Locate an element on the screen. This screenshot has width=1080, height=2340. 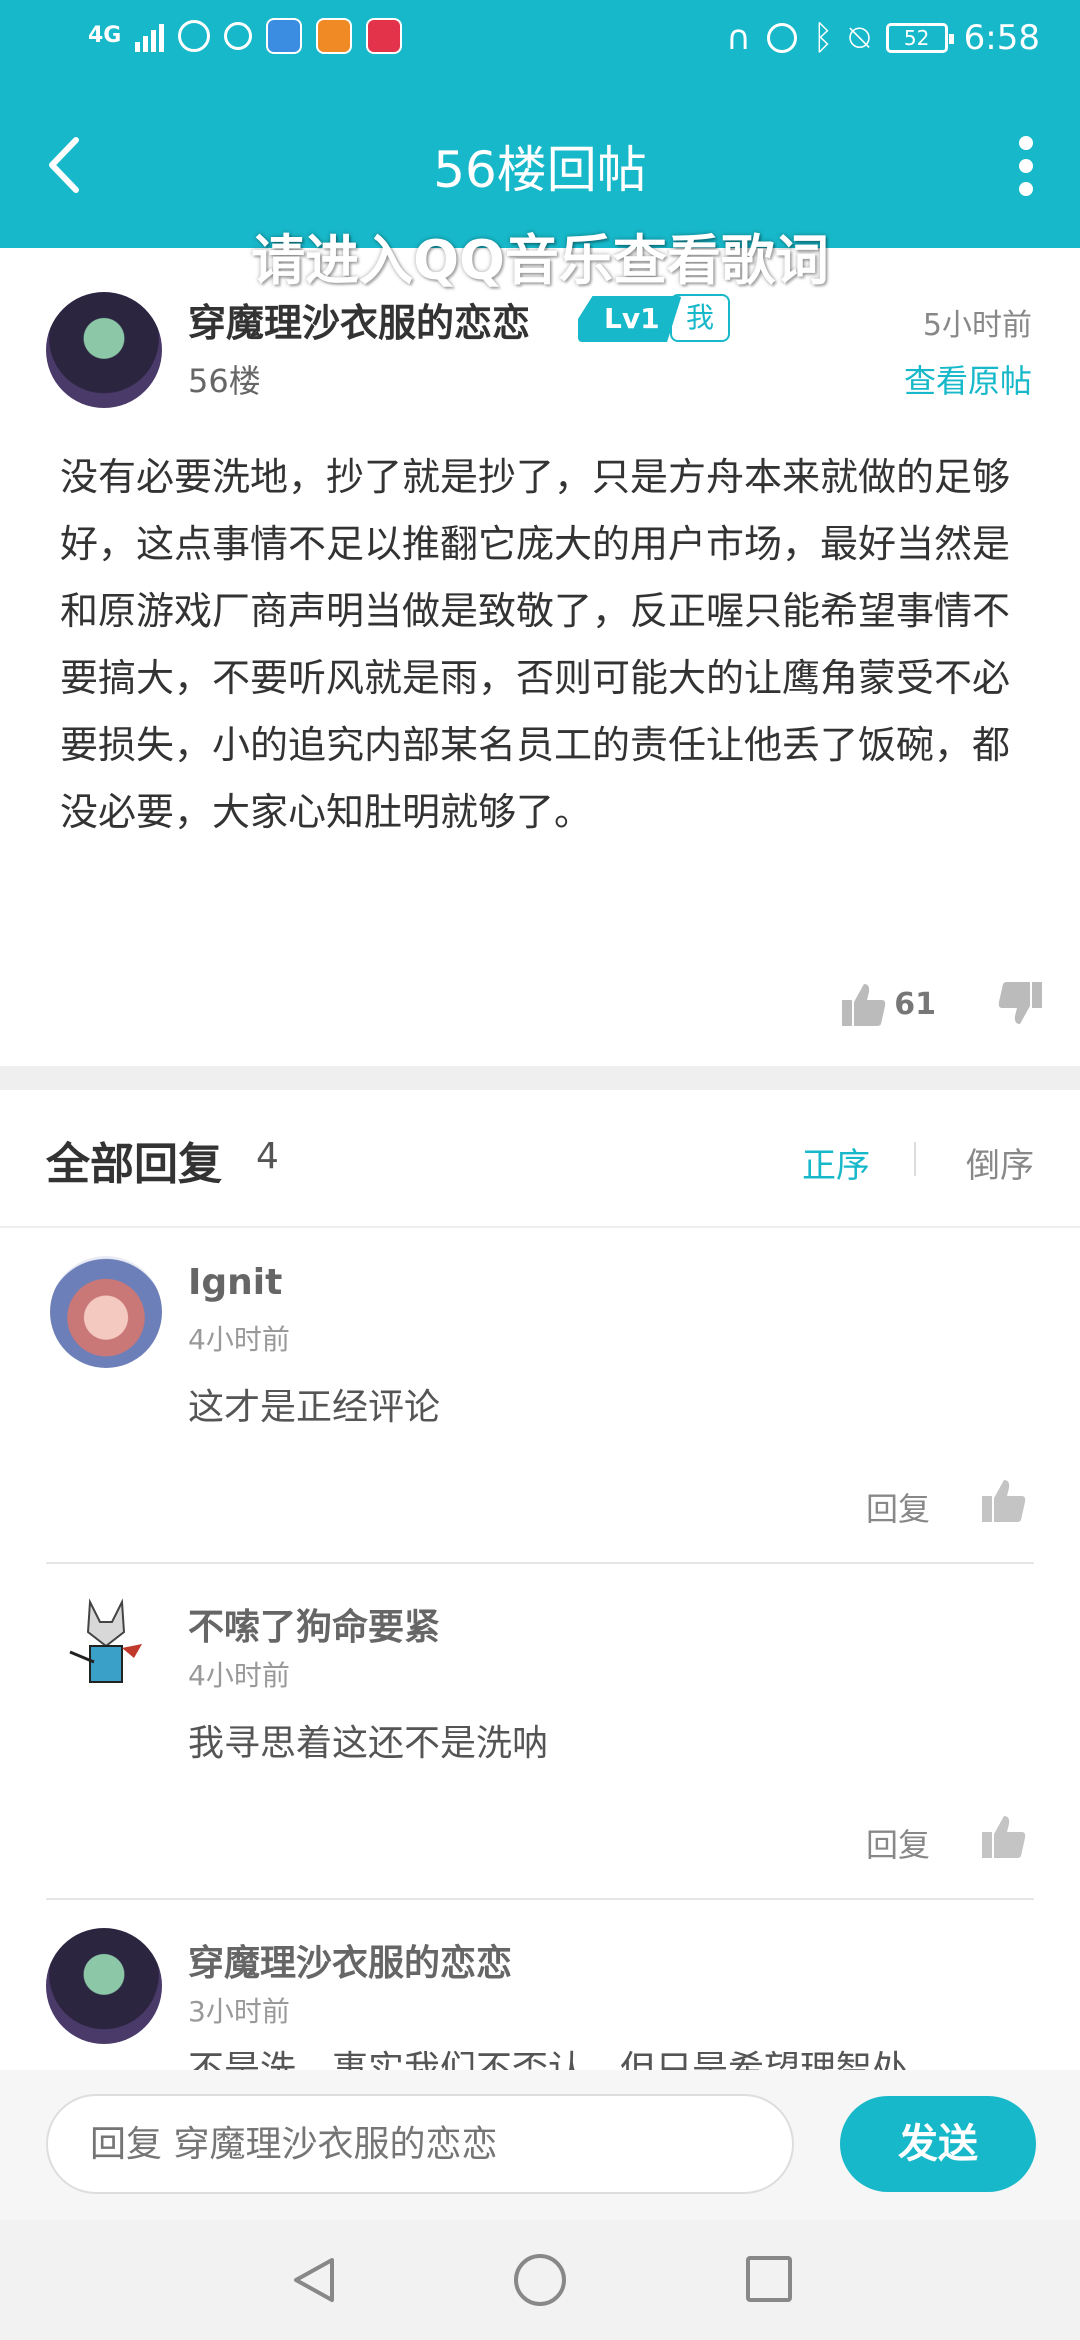
alarm-icon is located at coordinates (781, 38).